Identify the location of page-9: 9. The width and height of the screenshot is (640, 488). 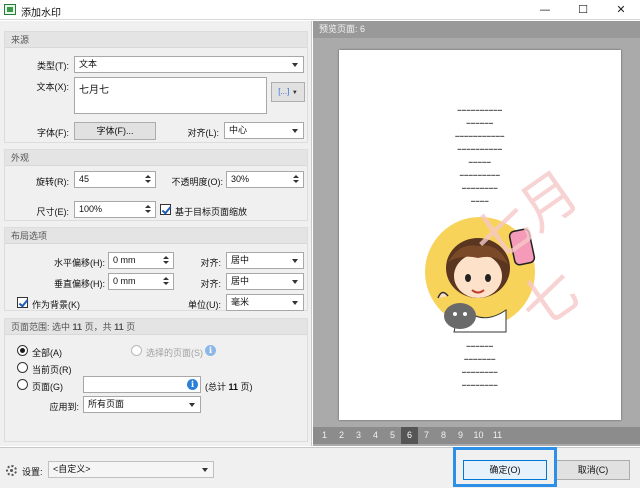
(460, 435).